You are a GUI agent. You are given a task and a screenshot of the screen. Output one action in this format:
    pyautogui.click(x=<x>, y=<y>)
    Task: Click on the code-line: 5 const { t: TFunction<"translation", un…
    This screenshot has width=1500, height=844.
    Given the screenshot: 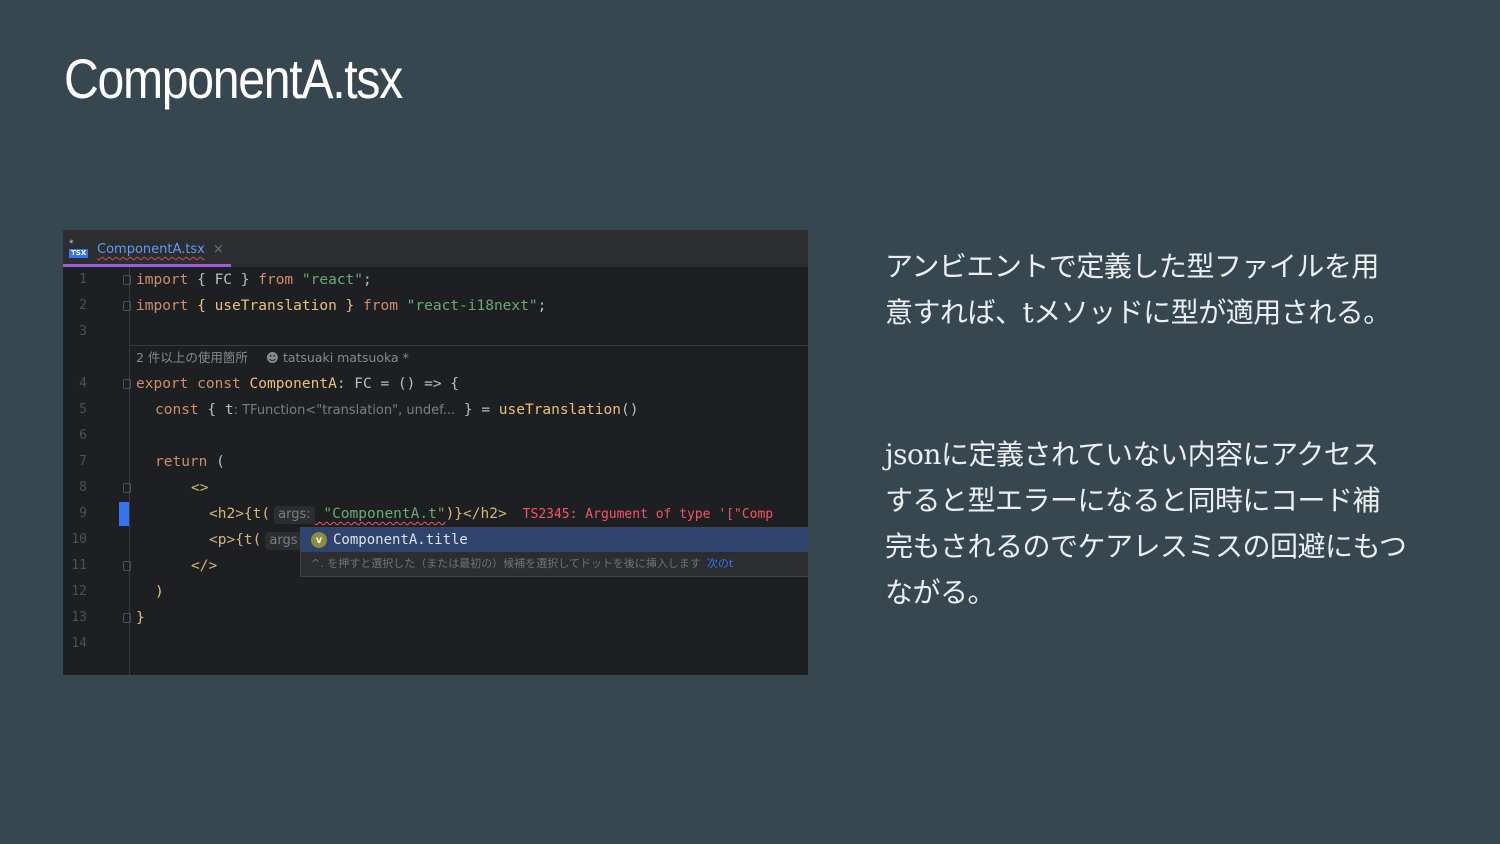 What is the action you would take?
    pyautogui.click(x=435, y=410)
    